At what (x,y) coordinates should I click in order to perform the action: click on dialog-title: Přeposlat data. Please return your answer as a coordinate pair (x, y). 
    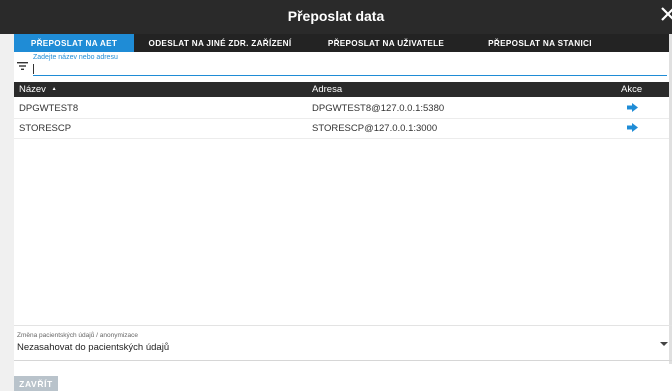
    Looking at the image, I should click on (336, 16).